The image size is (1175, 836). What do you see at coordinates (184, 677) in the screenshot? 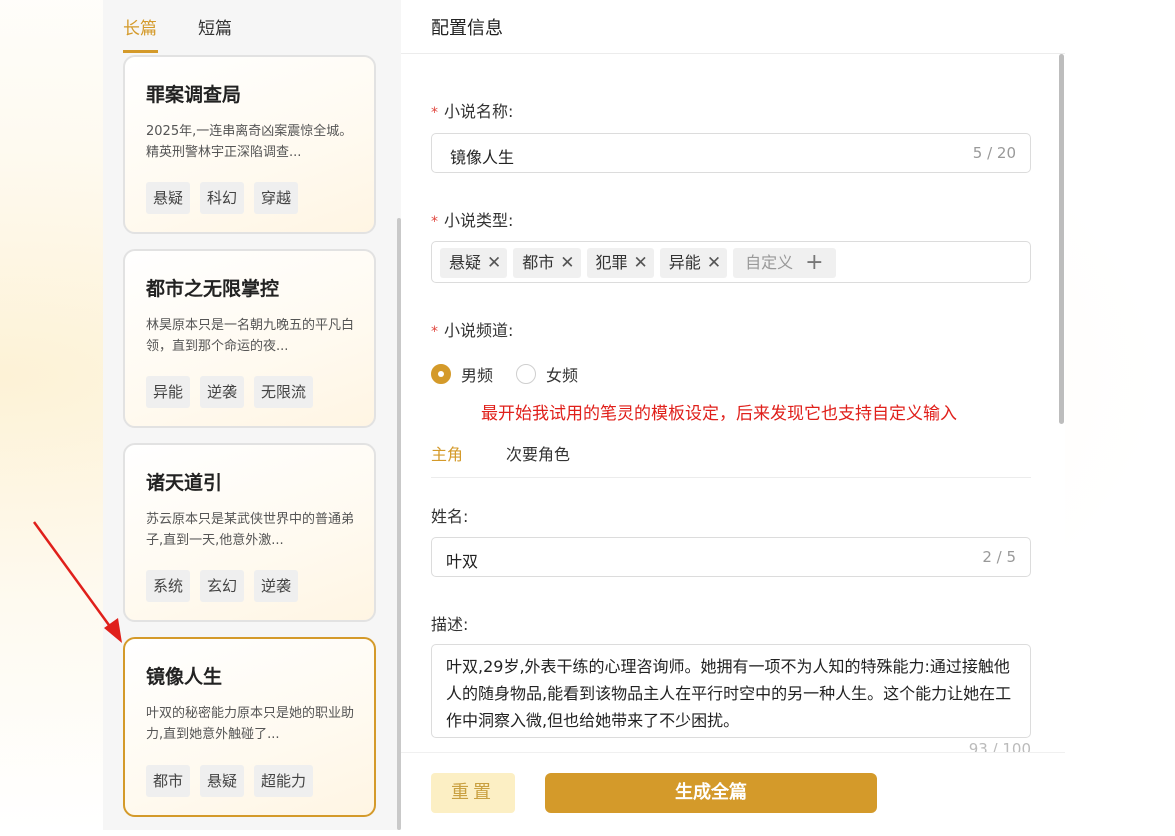
I see `novel-card-title: 镜像人生` at bounding box center [184, 677].